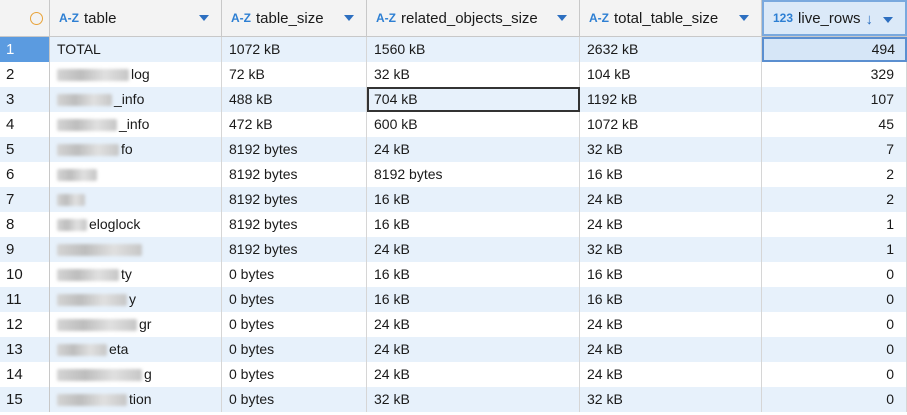  What do you see at coordinates (834, 124) in the screenshot?
I see `cell-live: 45` at bounding box center [834, 124].